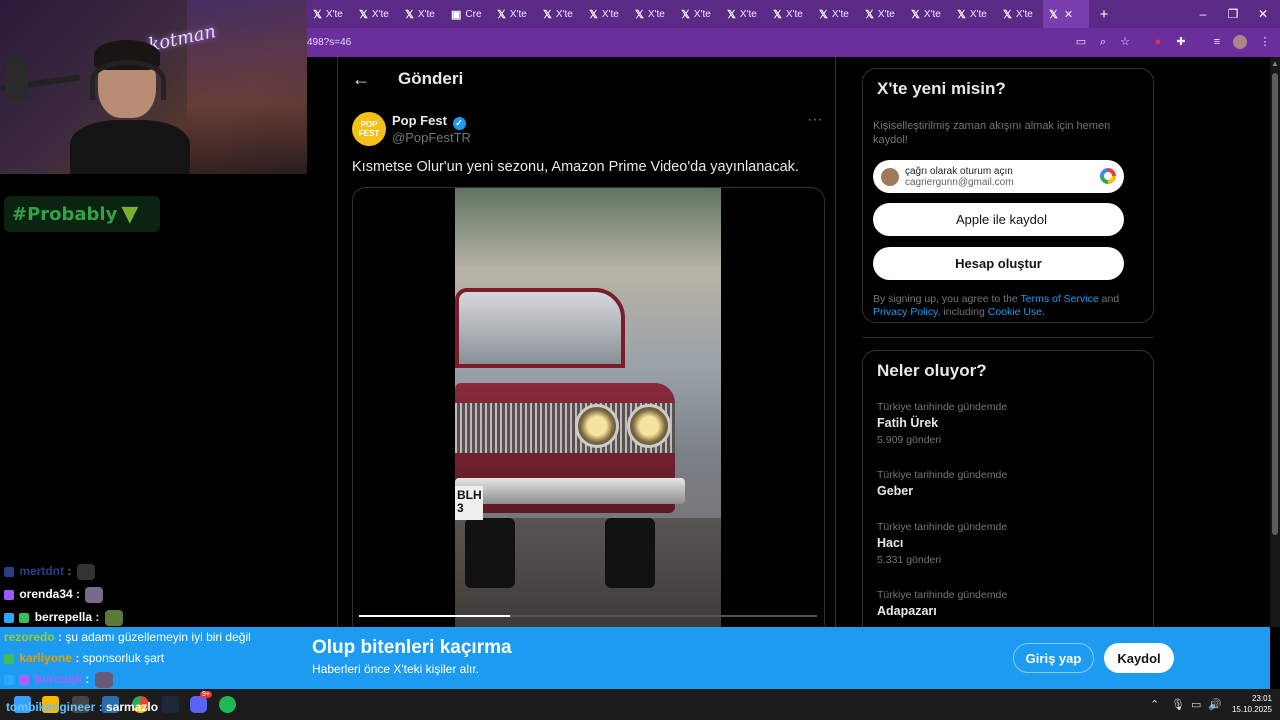  I want to click on chat-line: karliyone : sponsorluk şart, so click(153, 658).